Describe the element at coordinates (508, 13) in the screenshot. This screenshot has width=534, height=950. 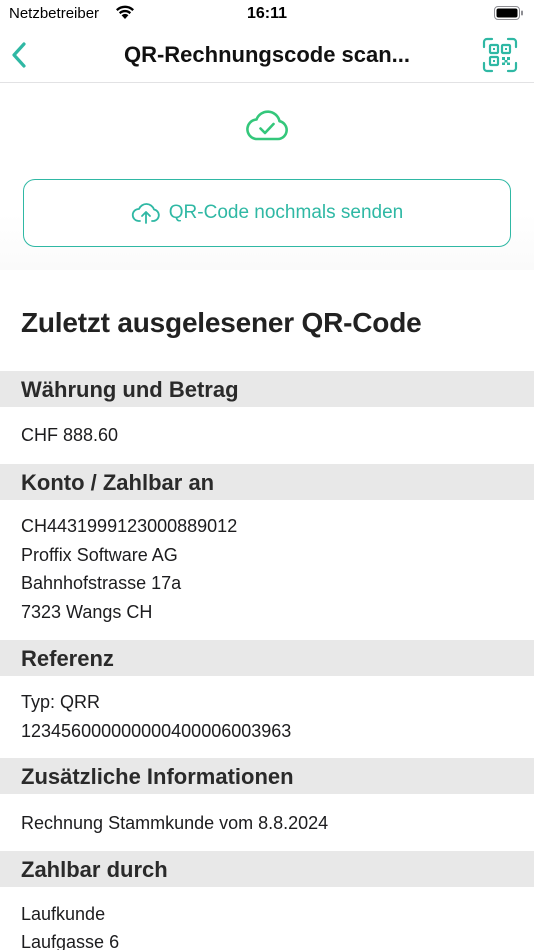
I see `battery-icon` at that location.